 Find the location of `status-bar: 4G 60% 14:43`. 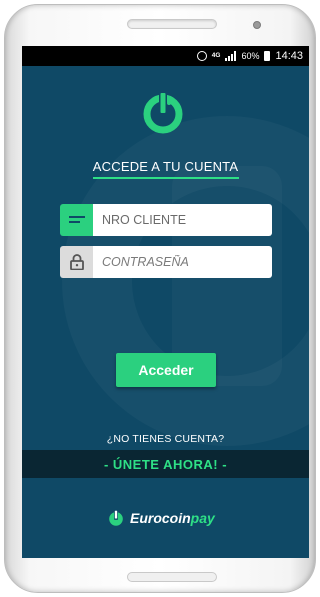

status-bar: 4G 60% 14:43 is located at coordinates (165, 56).